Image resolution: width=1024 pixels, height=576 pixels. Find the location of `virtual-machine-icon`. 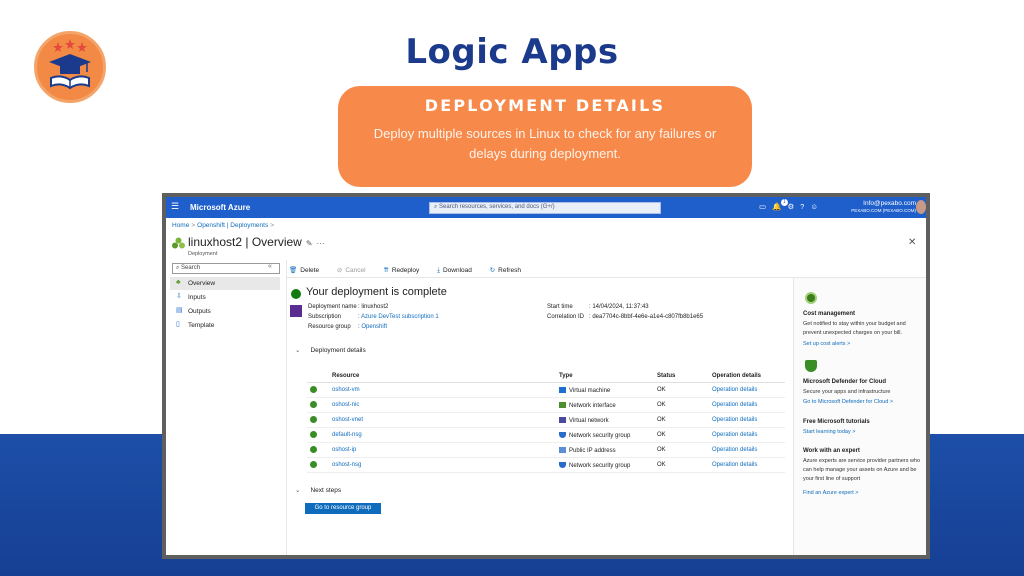

virtual-machine-icon is located at coordinates (562, 390).